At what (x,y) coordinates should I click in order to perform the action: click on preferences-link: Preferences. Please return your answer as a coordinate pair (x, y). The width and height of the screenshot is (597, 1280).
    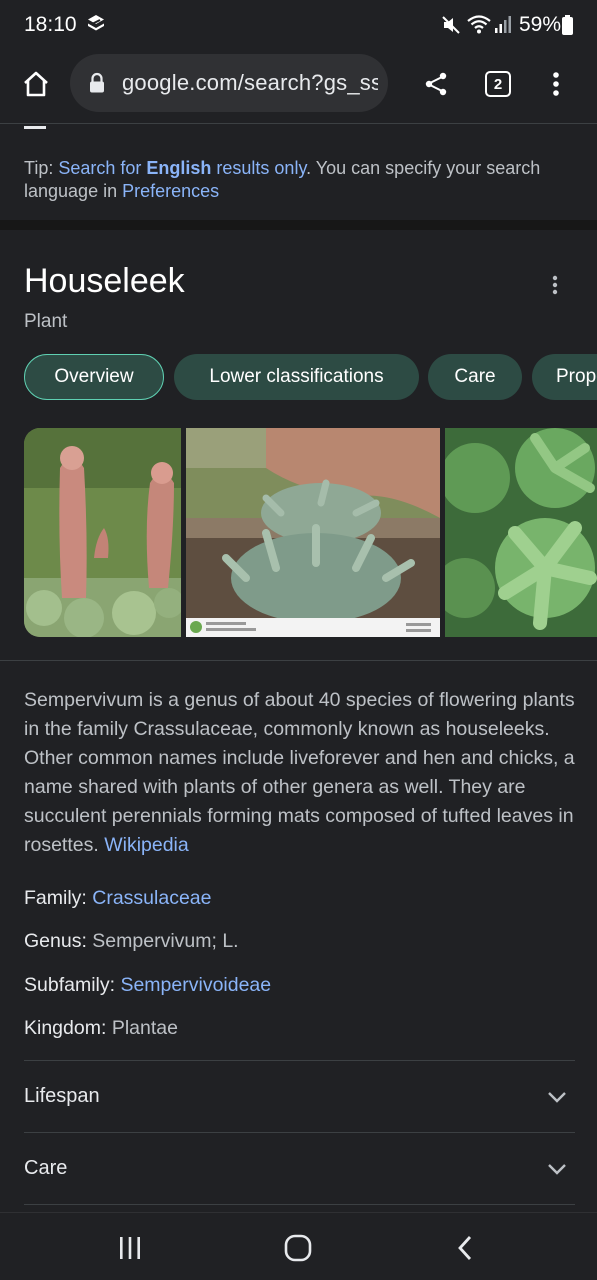
    Looking at the image, I should click on (170, 191).